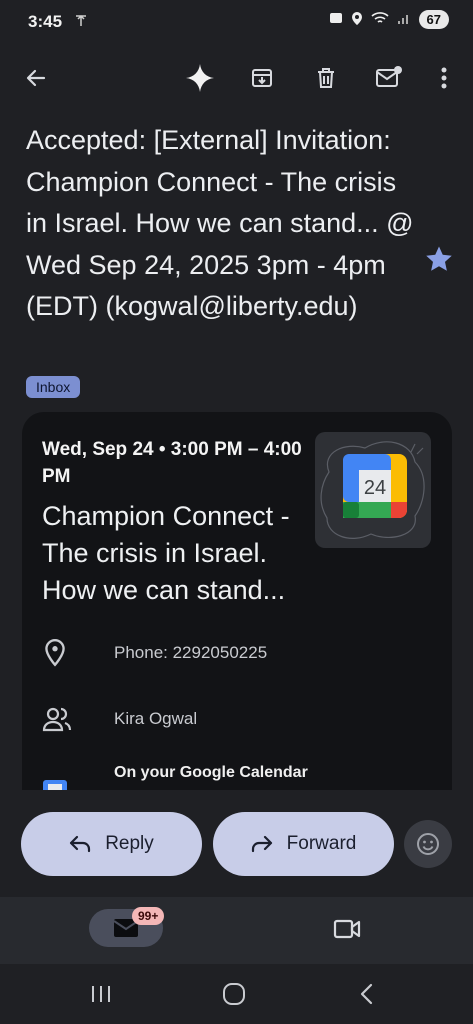  Describe the element at coordinates (404, 19) in the screenshot. I see `signal-icon` at that location.